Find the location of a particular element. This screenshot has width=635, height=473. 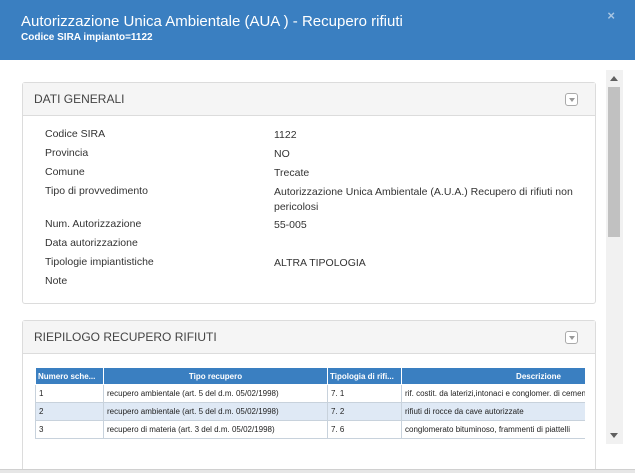

field-value: NO is located at coordinates (282, 154).